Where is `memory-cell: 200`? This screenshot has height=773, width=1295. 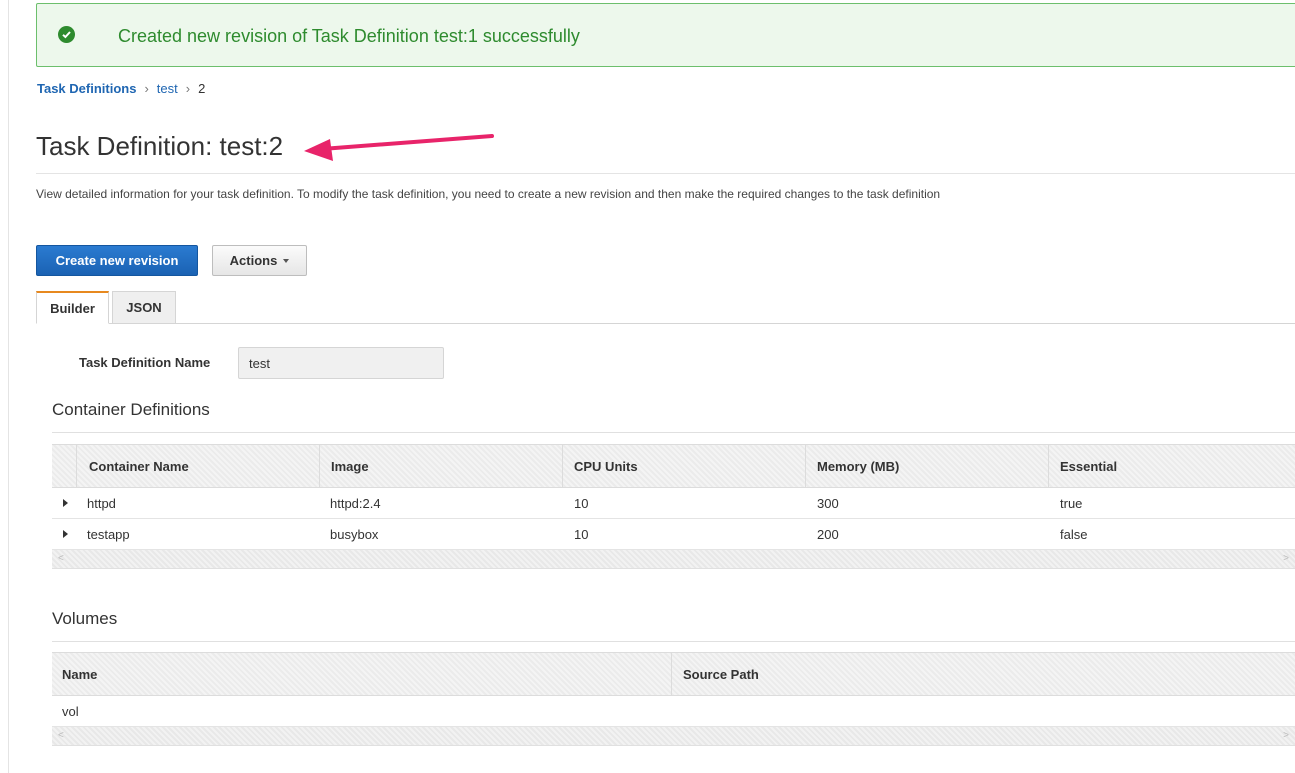
memory-cell: 200 is located at coordinates (828, 534).